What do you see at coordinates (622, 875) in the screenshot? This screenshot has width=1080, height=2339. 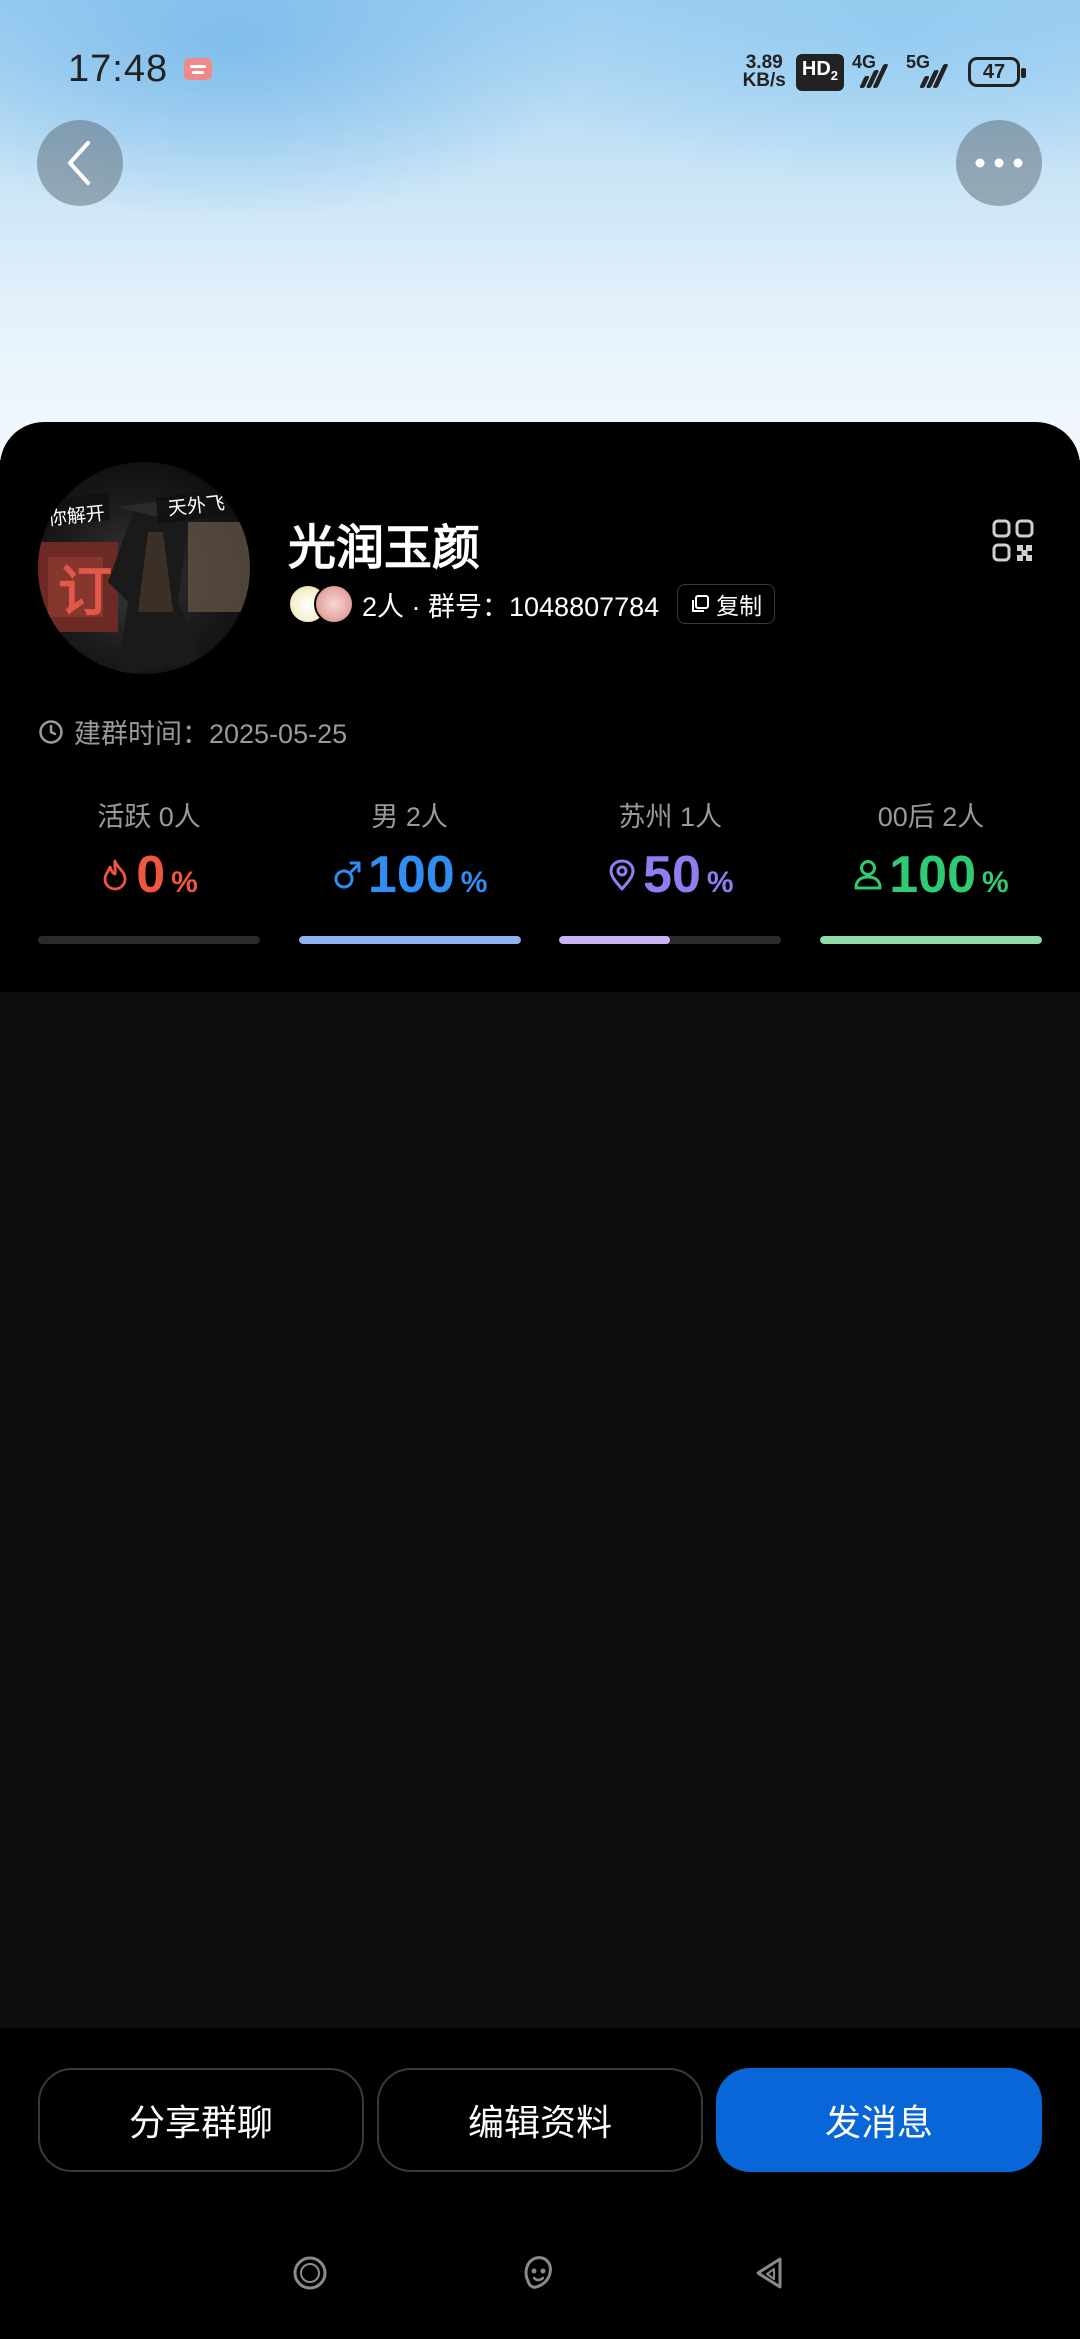 I see `location-pin-icon` at bounding box center [622, 875].